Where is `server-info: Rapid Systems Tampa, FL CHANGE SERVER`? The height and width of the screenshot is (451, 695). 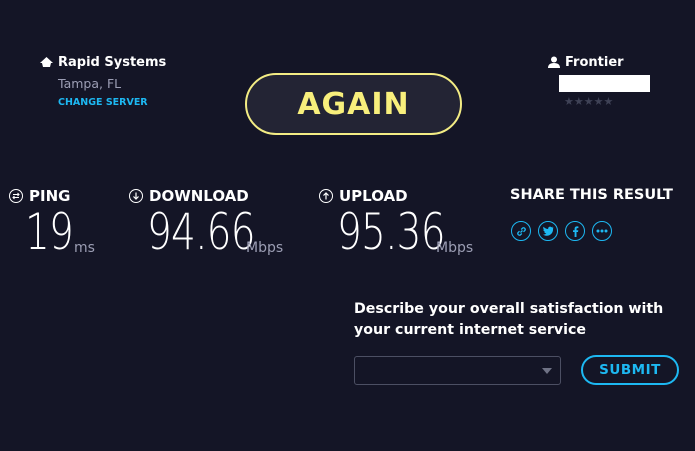 server-info: Rapid Systems Tampa, FL CHANGE SERVER is located at coordinates (103, 80).